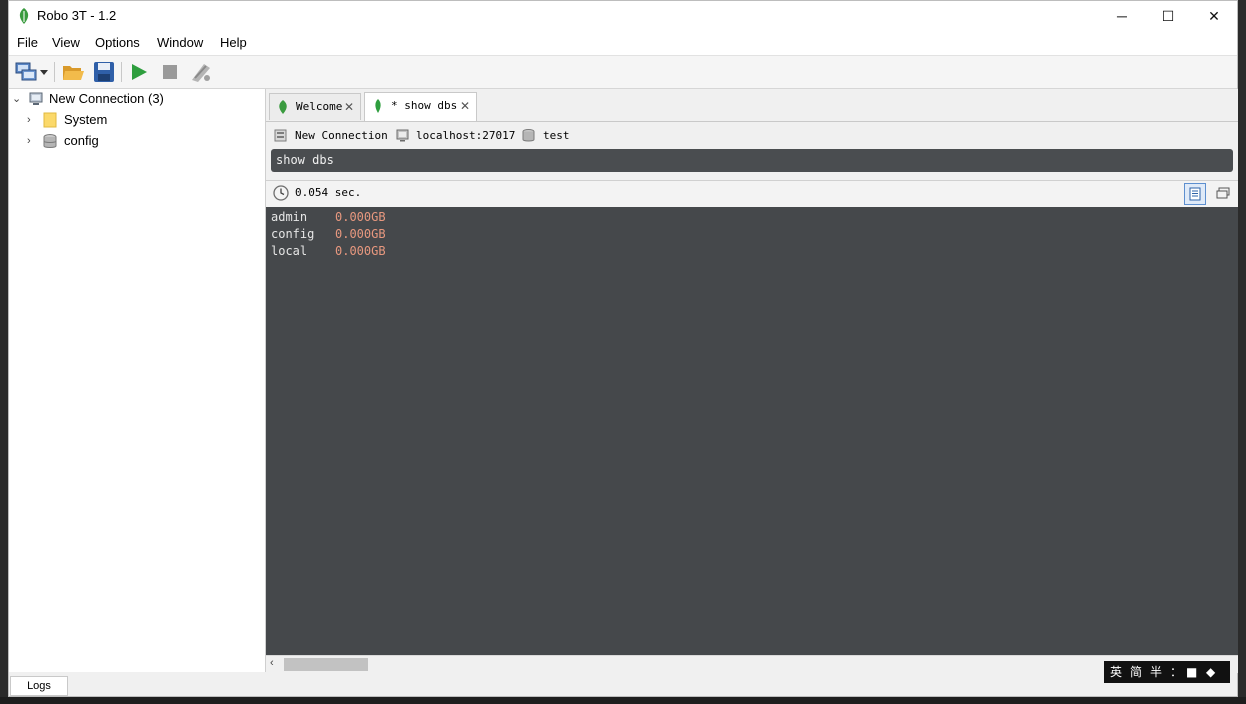 The width and height of the screenshot is (1246, 704). Describe the element at coordinates (137, 120) in the screenshot. I see `tree-item-system: › System` at that location.